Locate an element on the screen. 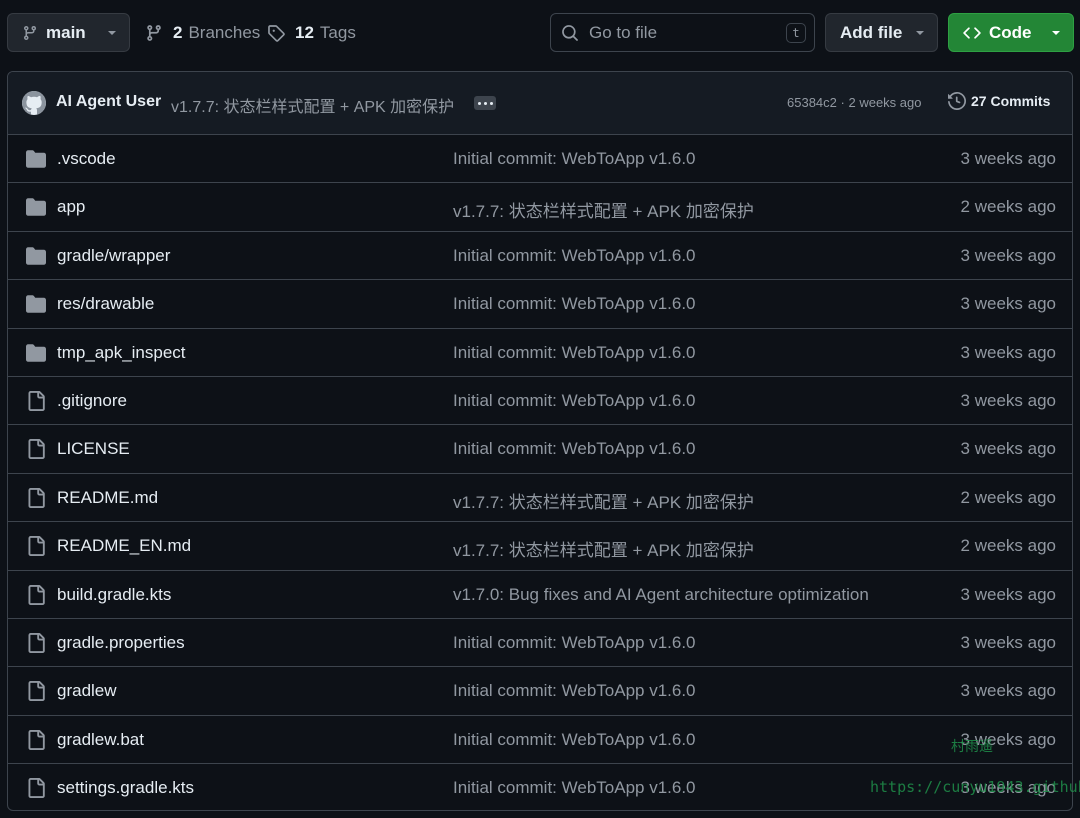  branch-name: main is located at coordinates (66, 32).